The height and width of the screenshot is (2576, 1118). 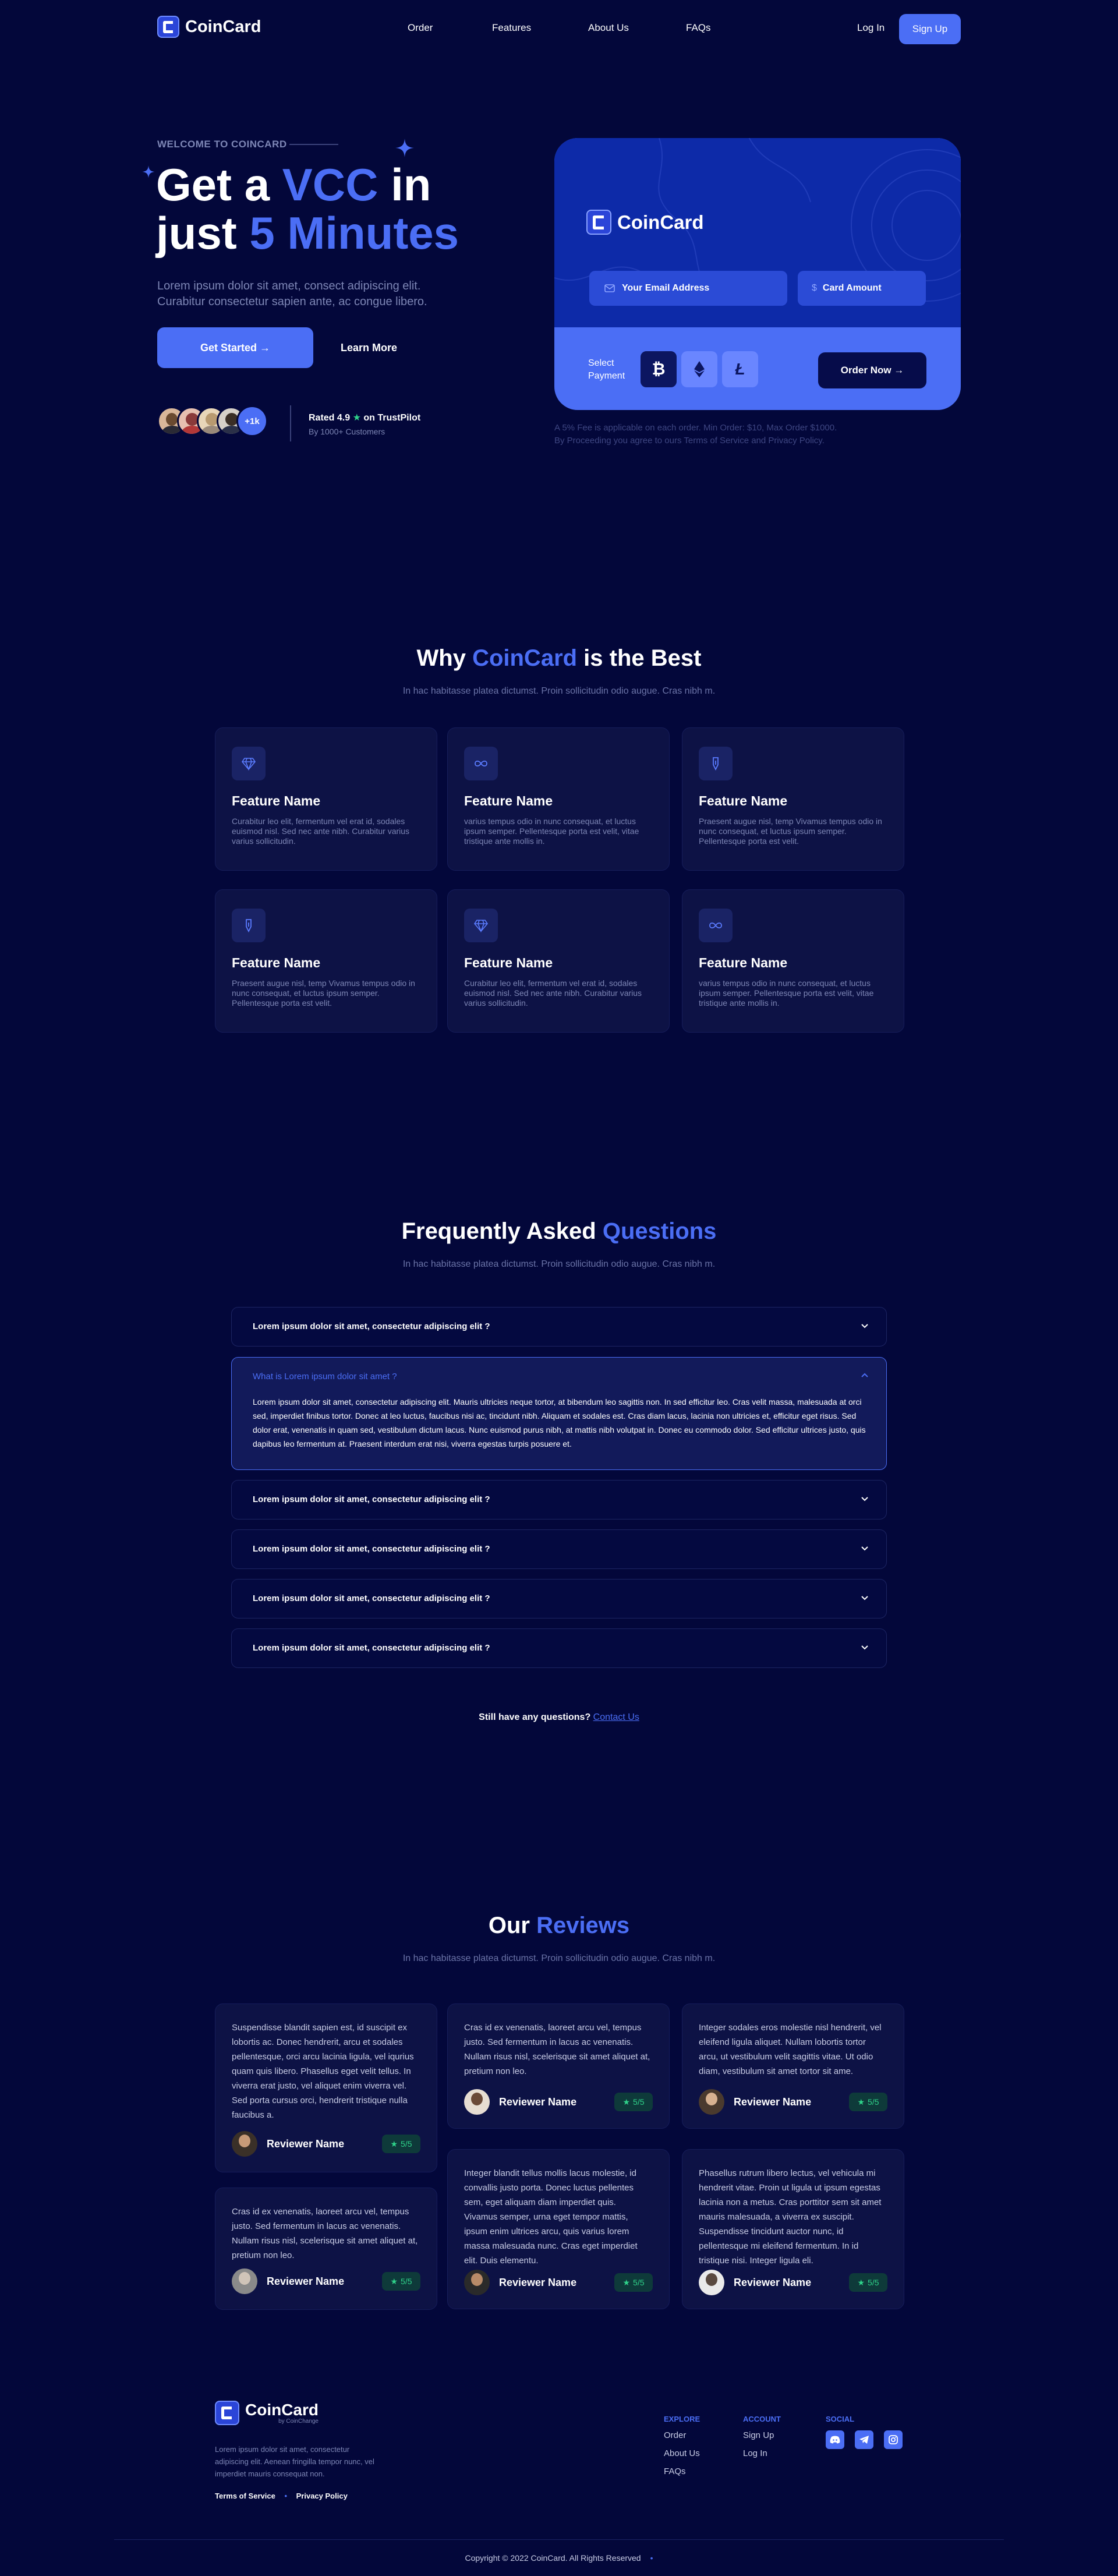 I want to click on footer-link-signup: Sign Up, so click(x=762, y=2435).